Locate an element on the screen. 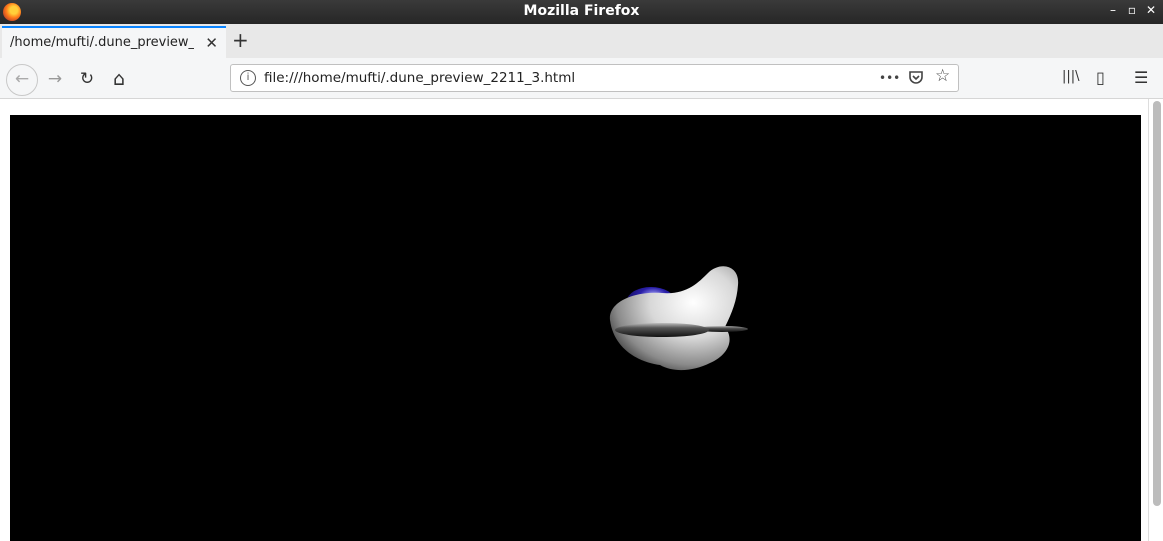 This screenshot has height=541, width=1163. title-bar: Mozilla Firefox – ▫ ✕ is located at coordinates (581, 12).